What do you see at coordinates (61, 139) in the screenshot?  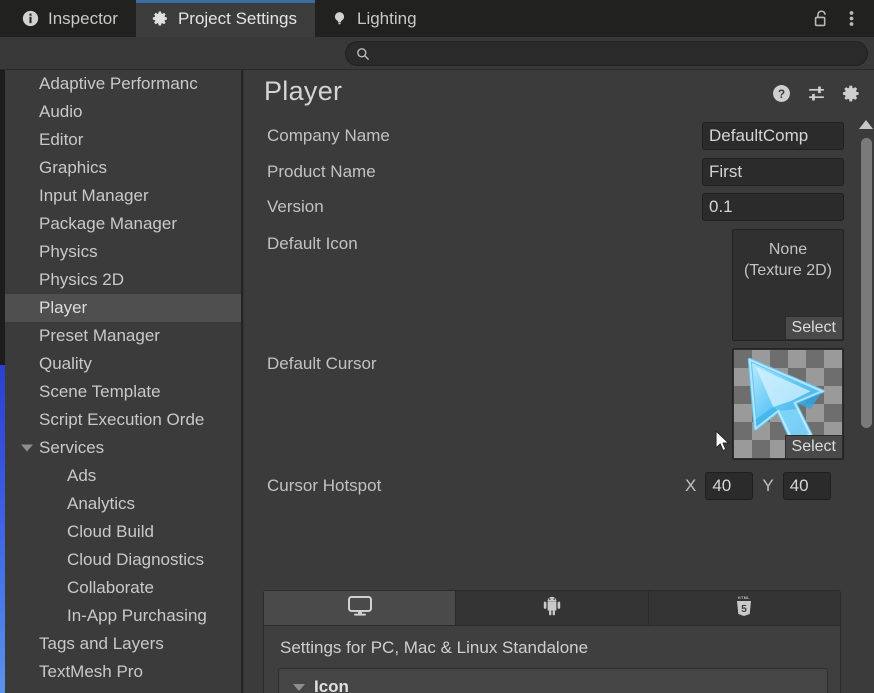 I see `sidebar-item-label: Editor` at bounding box center [61, 139].